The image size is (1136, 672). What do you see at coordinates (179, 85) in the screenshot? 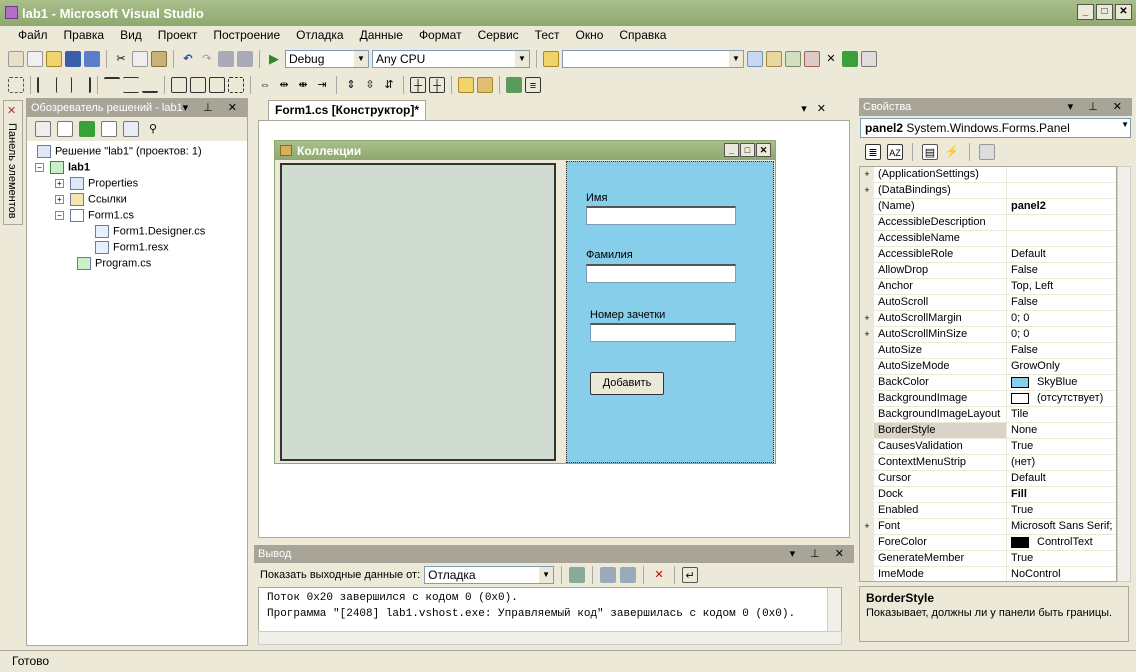
I see `same-width-icon` at bounding box center [179, 85].